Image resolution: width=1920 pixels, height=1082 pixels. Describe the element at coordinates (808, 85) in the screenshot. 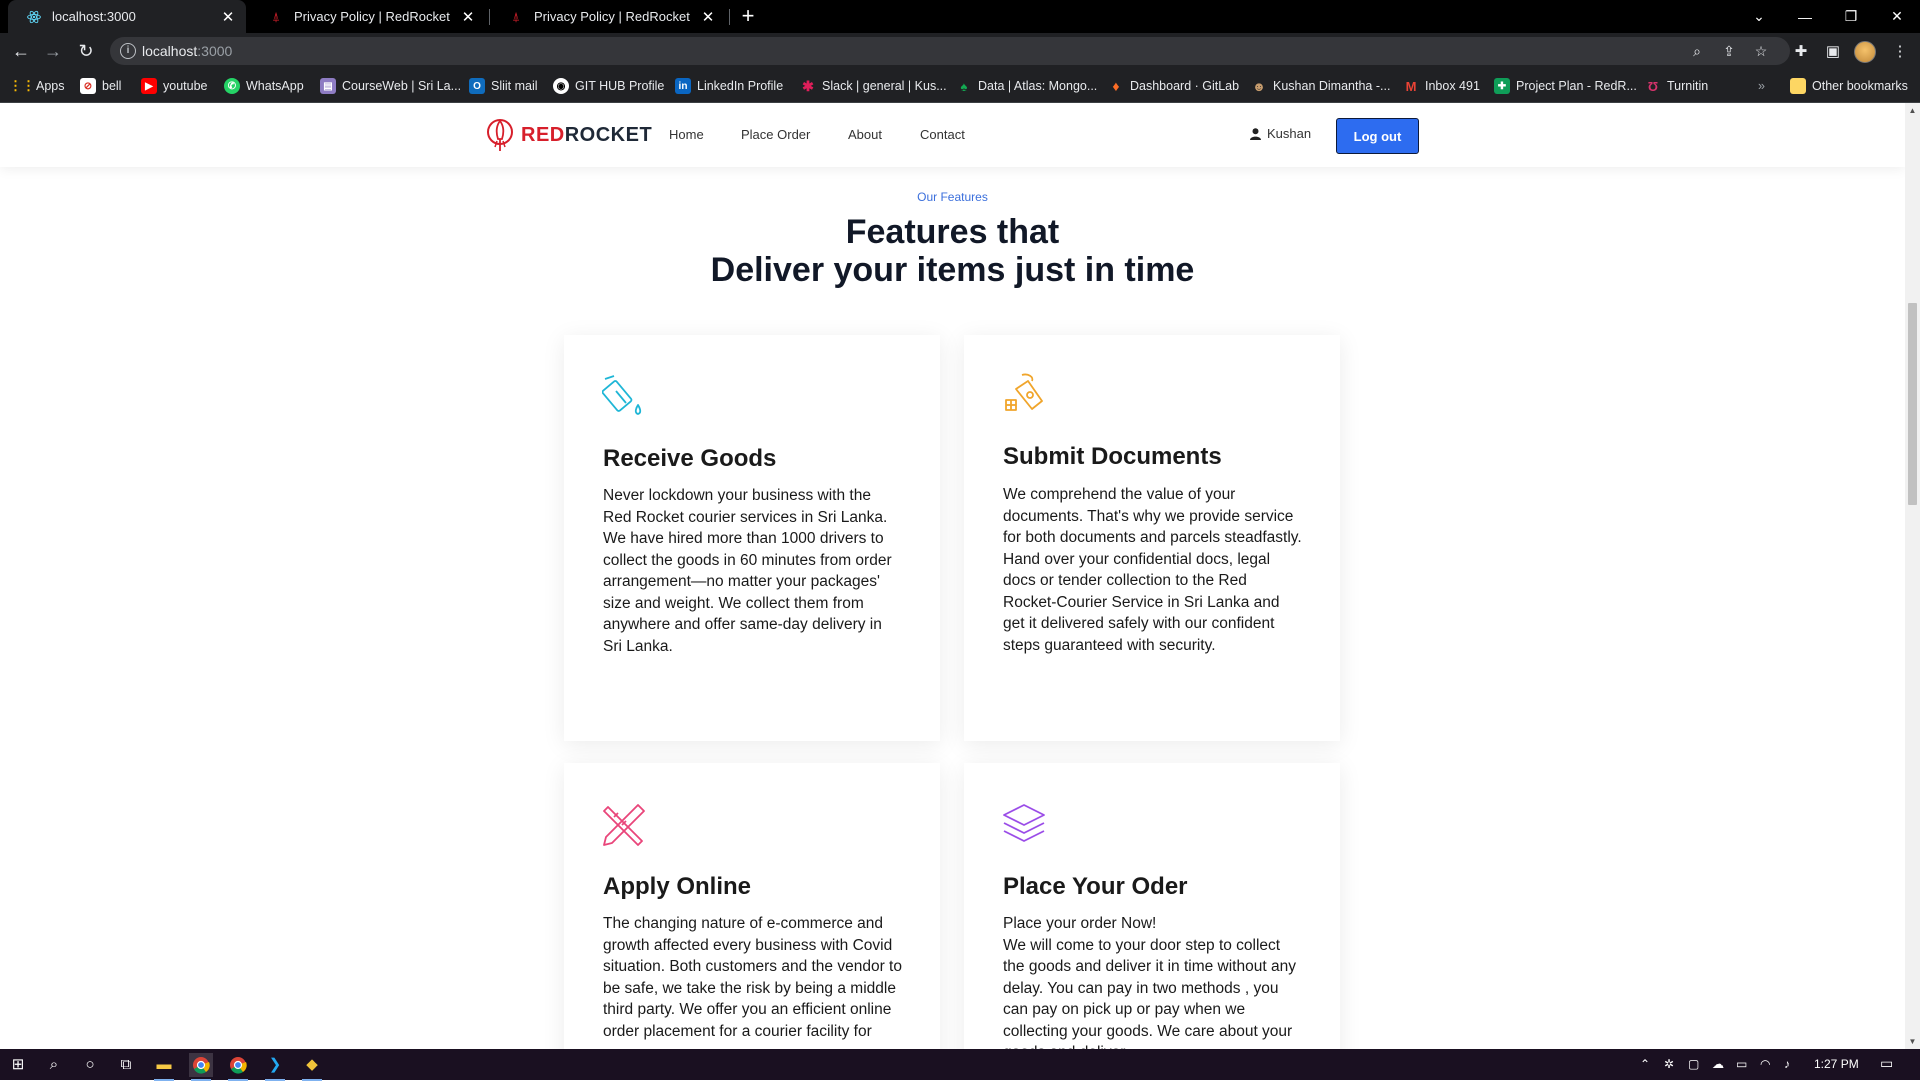

I see `slack-icon: ✱` at that location.